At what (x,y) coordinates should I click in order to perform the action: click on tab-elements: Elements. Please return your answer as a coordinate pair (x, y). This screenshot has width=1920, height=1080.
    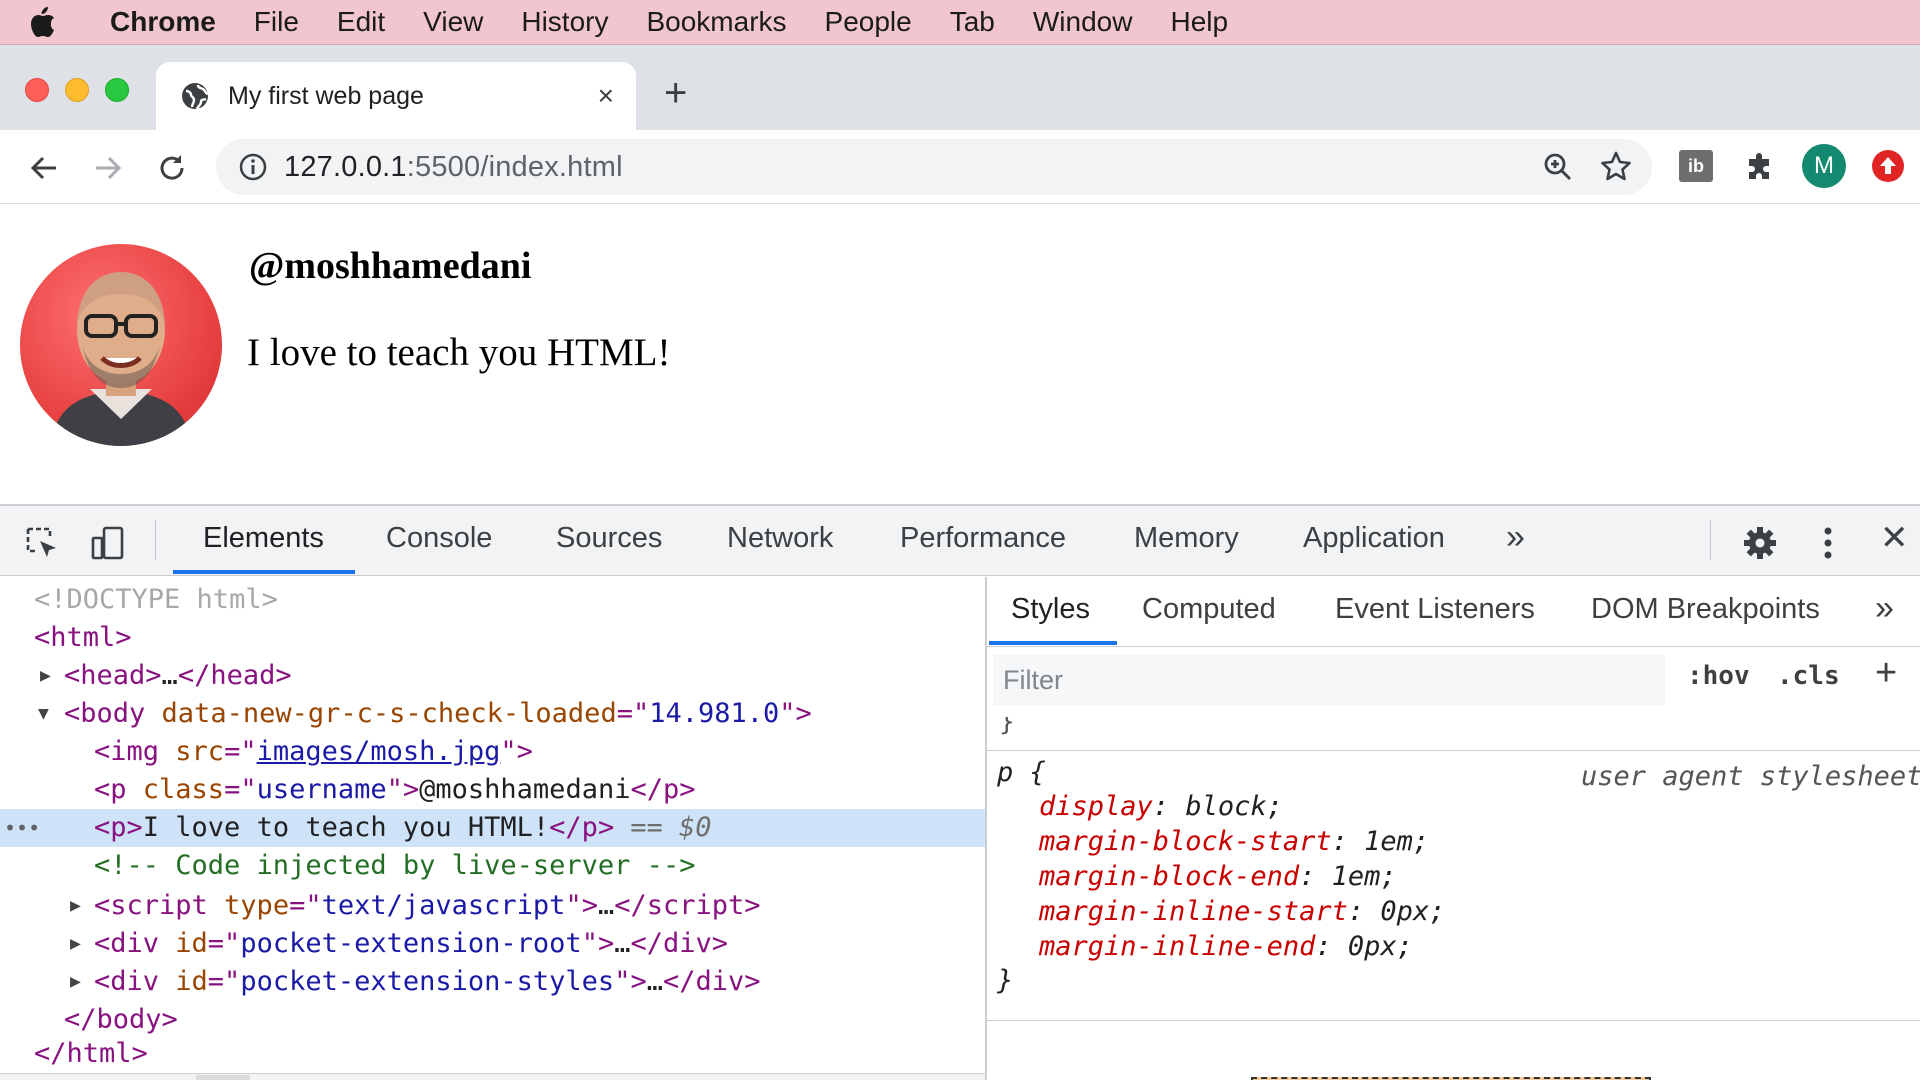
    Looking at the image, I should click on (263, 538).